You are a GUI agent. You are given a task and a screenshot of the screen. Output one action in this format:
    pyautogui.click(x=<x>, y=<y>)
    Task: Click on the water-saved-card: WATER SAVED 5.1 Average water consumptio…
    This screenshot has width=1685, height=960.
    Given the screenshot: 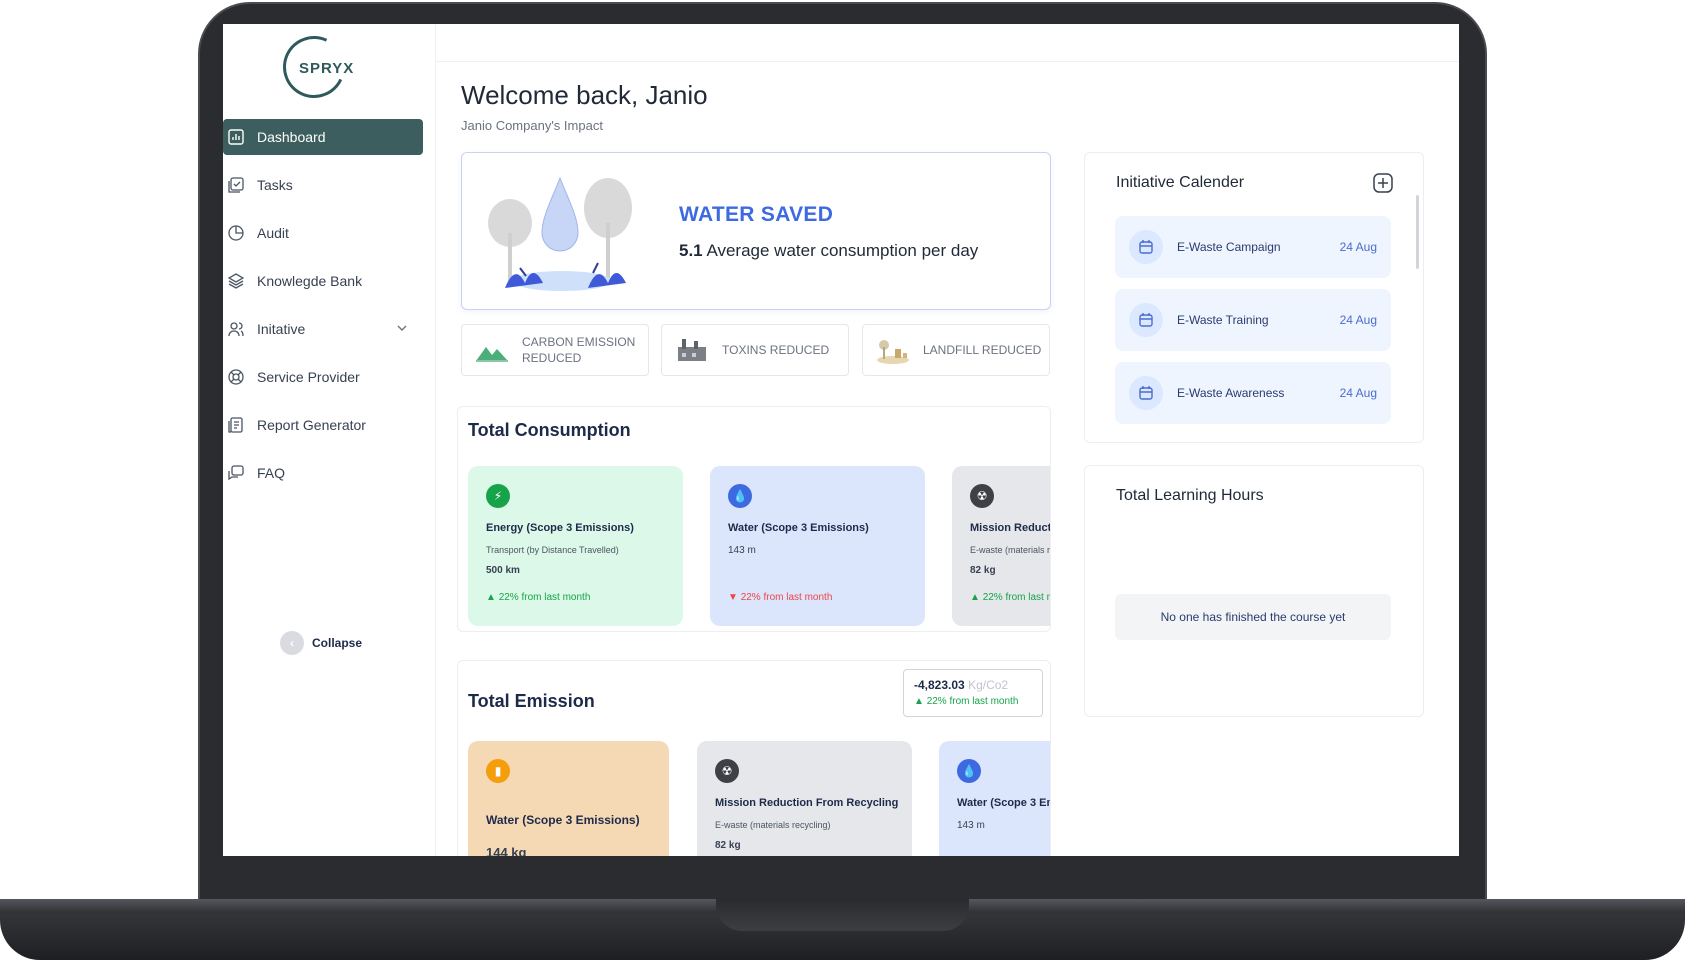 What is the action you would take?
    pyautogui.click(x=756, y=231)
    